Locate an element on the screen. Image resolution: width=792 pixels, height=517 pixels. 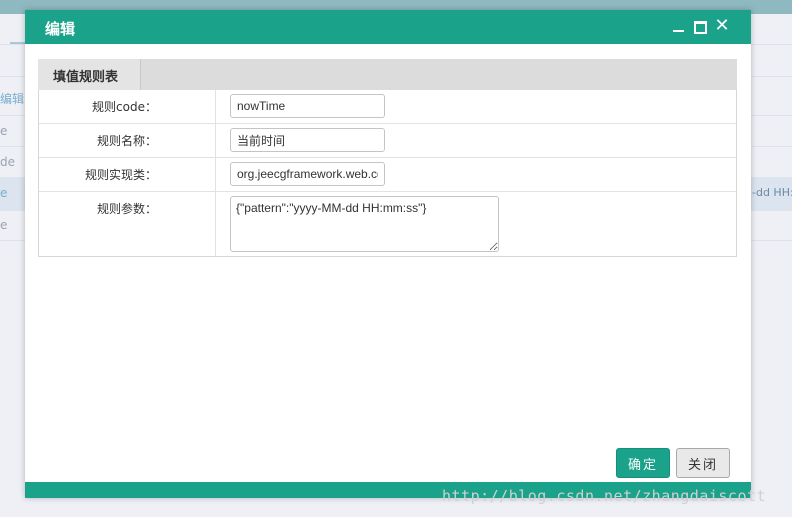
field-label-cell: 规则实现类： is located at coordinates (127, 174).